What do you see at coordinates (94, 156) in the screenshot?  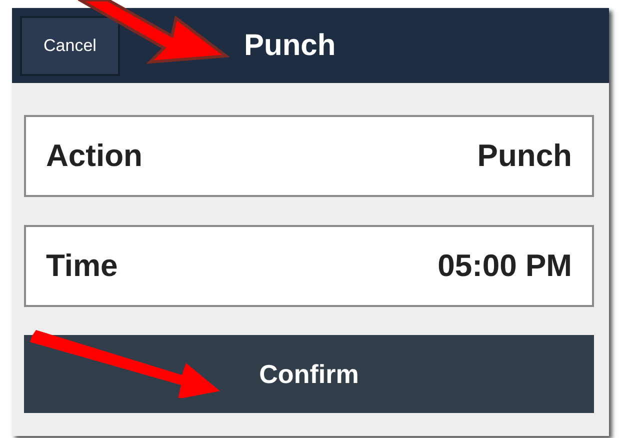 I see `field-label: Action` at bounding box center [94, 156].